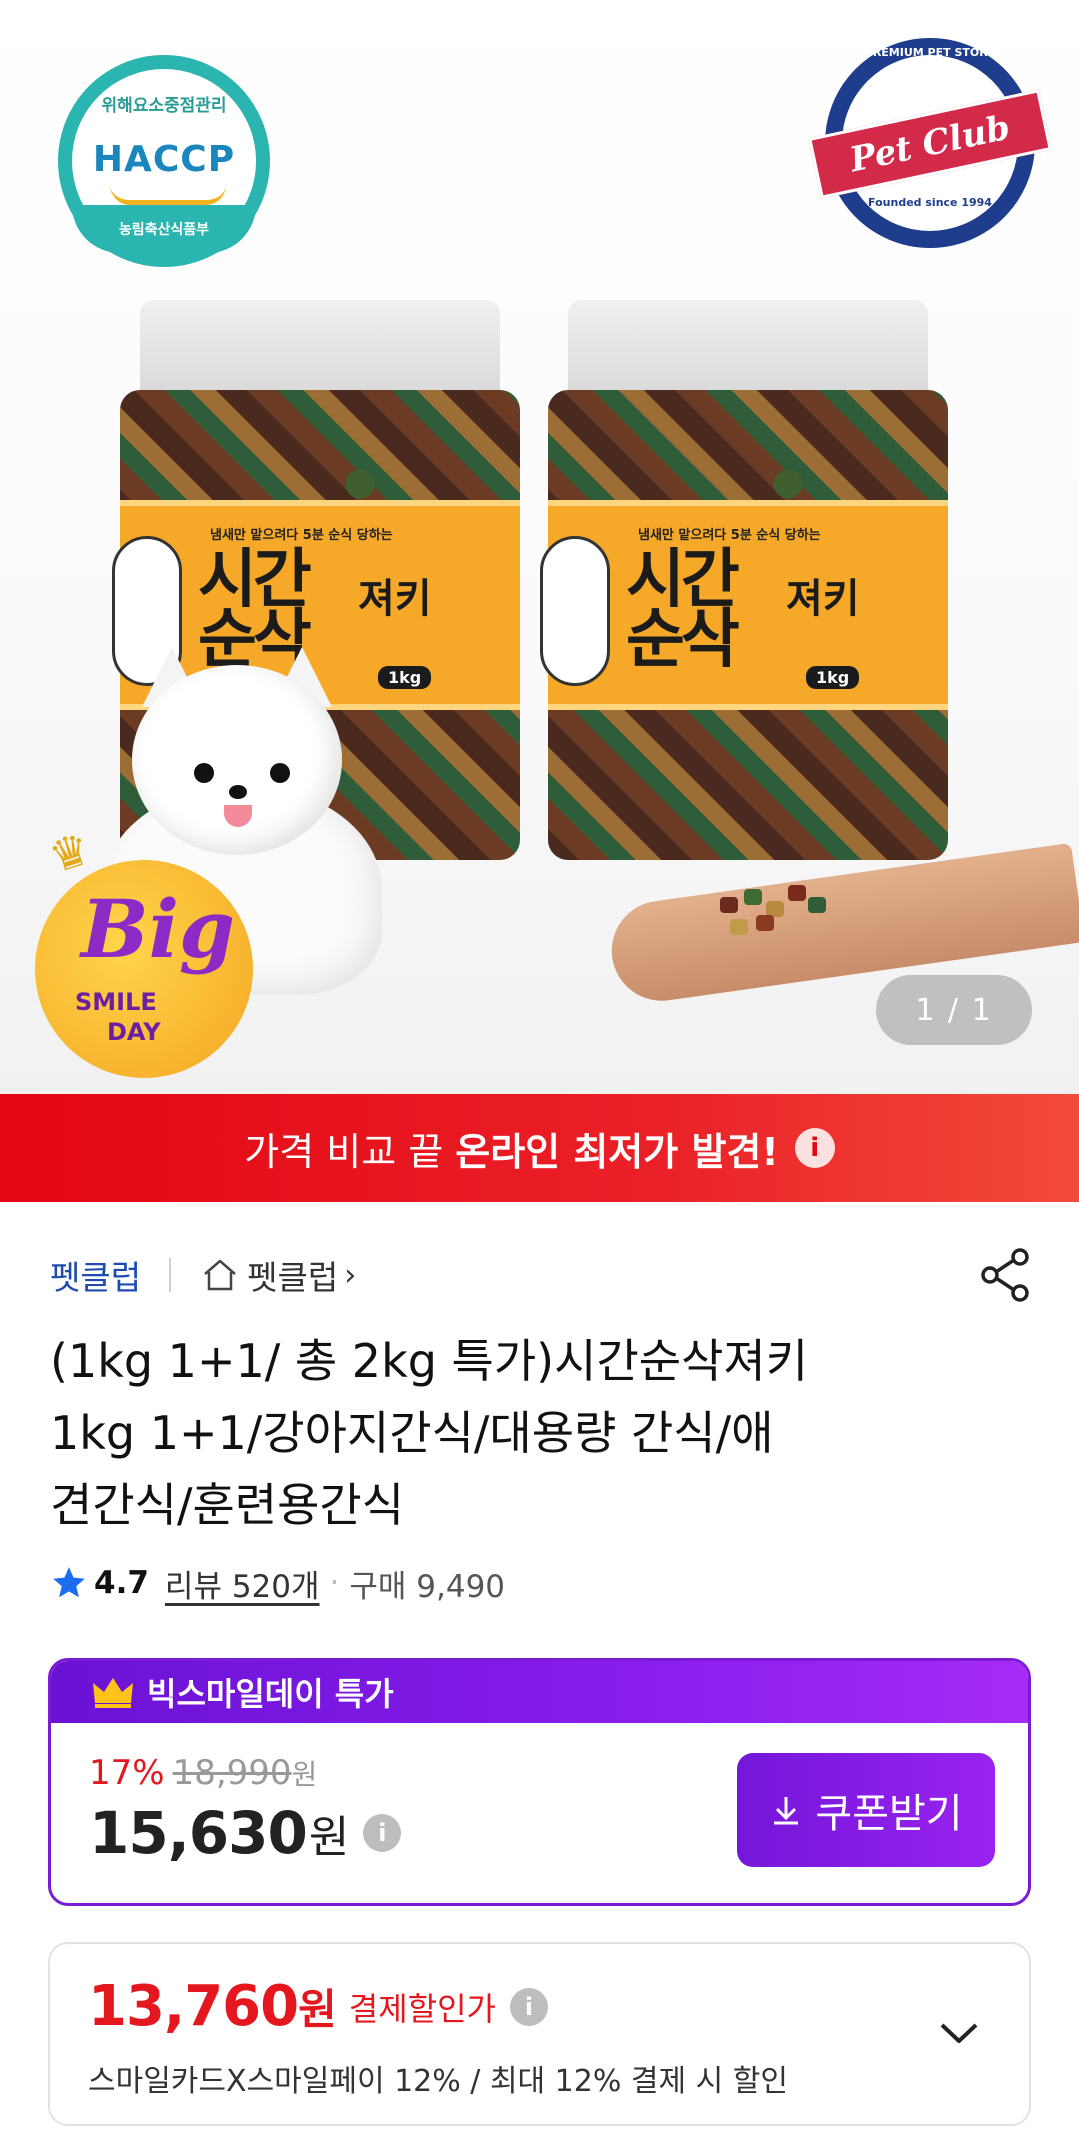 This screenshot has width=1079, height=2134. I want to click on payment-price-row: 13,760 원 결제할인가 i, so click(318, 2006).